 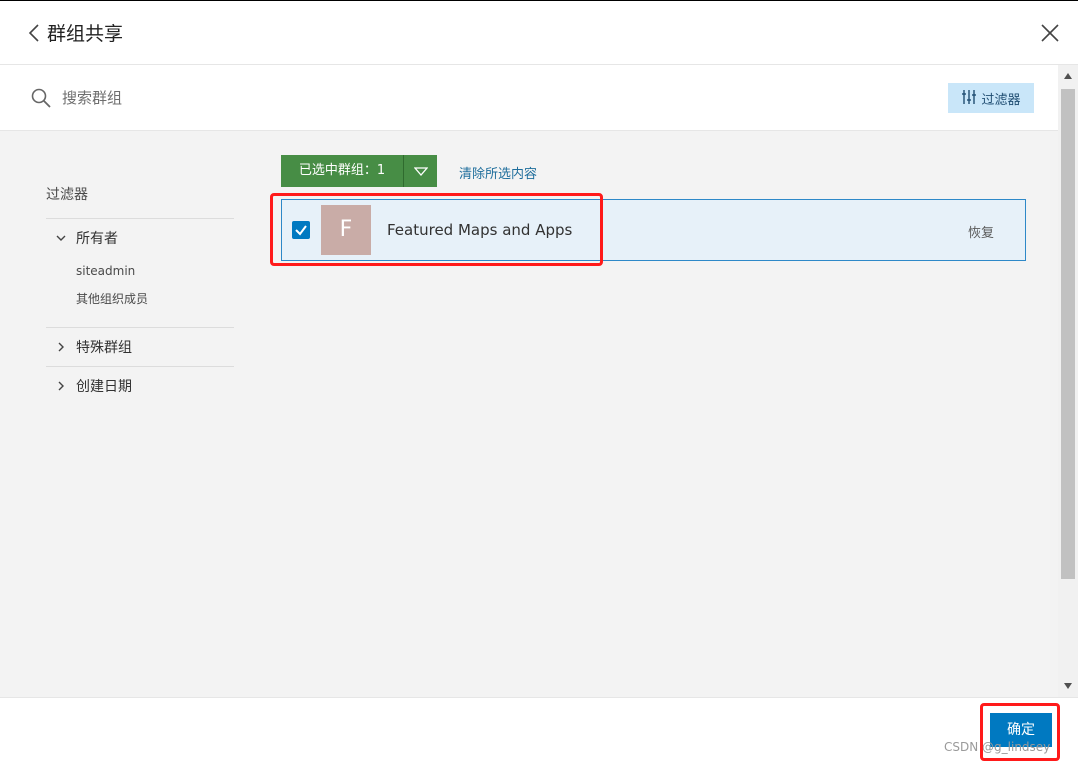 I want to click on facet-created-date-header: 创建日期, so click(x=140, y=386).